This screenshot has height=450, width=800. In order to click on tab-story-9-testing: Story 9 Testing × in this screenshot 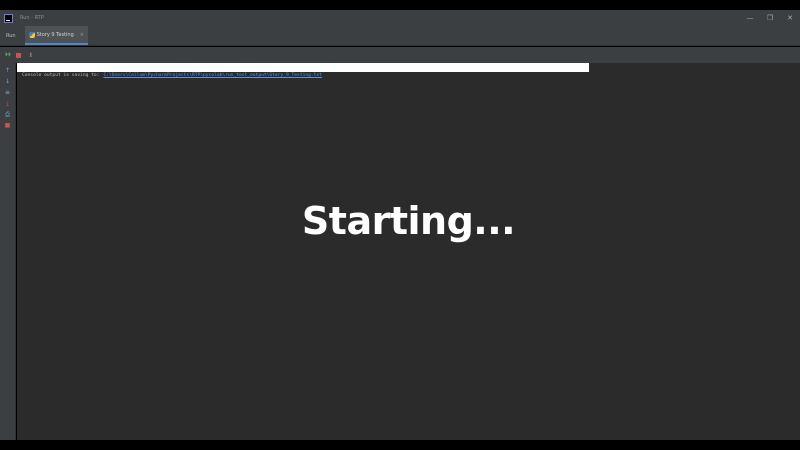, I will do `click(56, 35)`.